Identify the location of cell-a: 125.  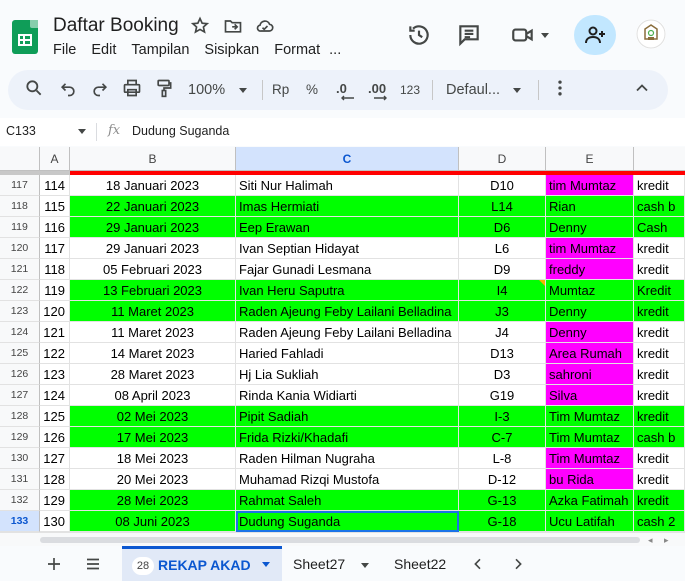
(55, 416).